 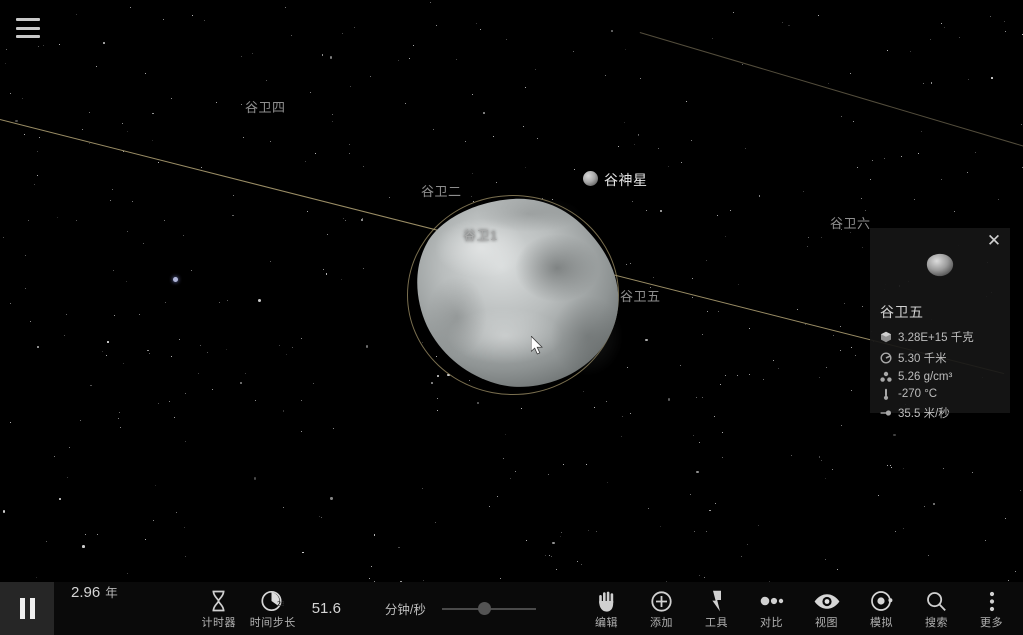 I want to click on orbit-icon, so click(x=882, y=601).